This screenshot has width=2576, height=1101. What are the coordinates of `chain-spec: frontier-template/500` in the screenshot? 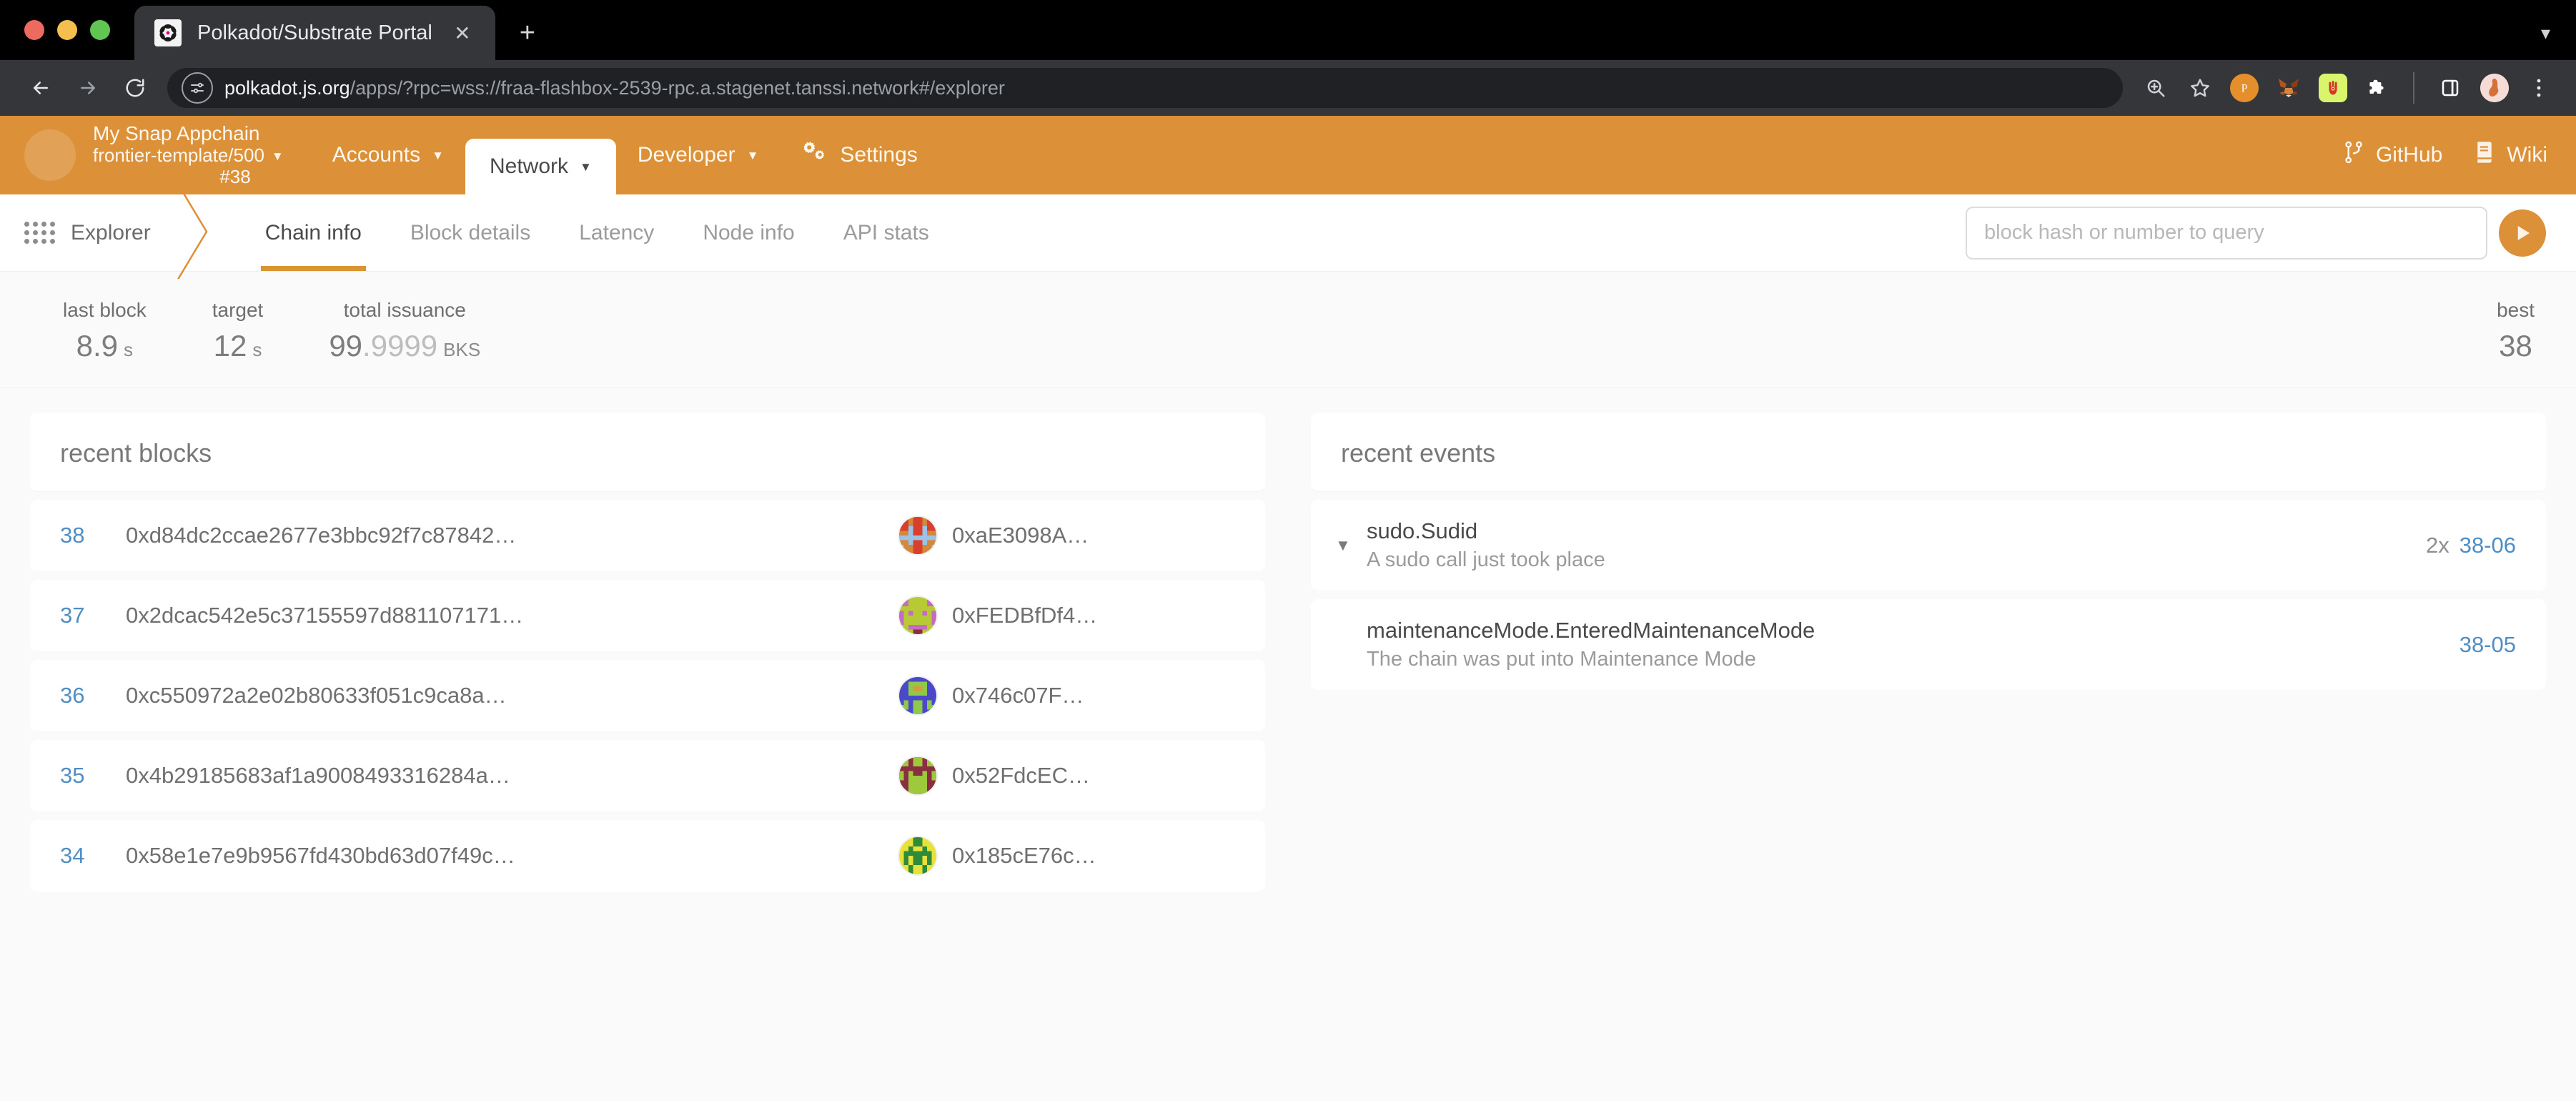 It's located at (179, 156).